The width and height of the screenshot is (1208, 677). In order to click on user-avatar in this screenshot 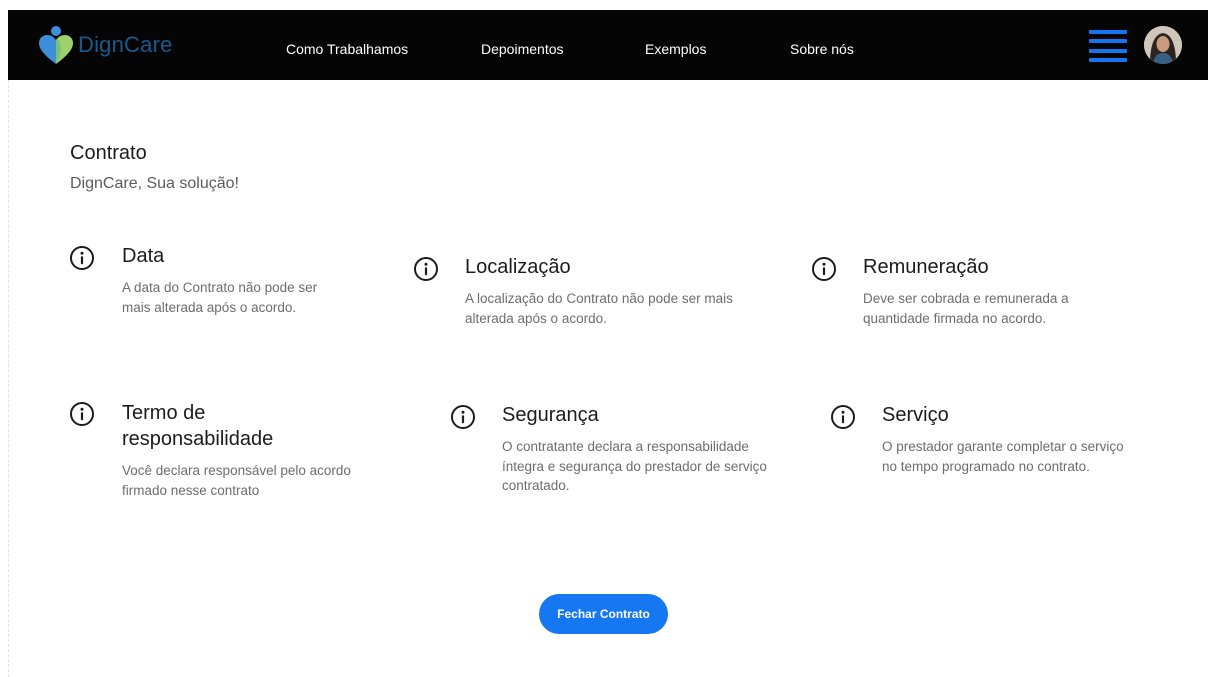, I will do `click(1163, 45)`.